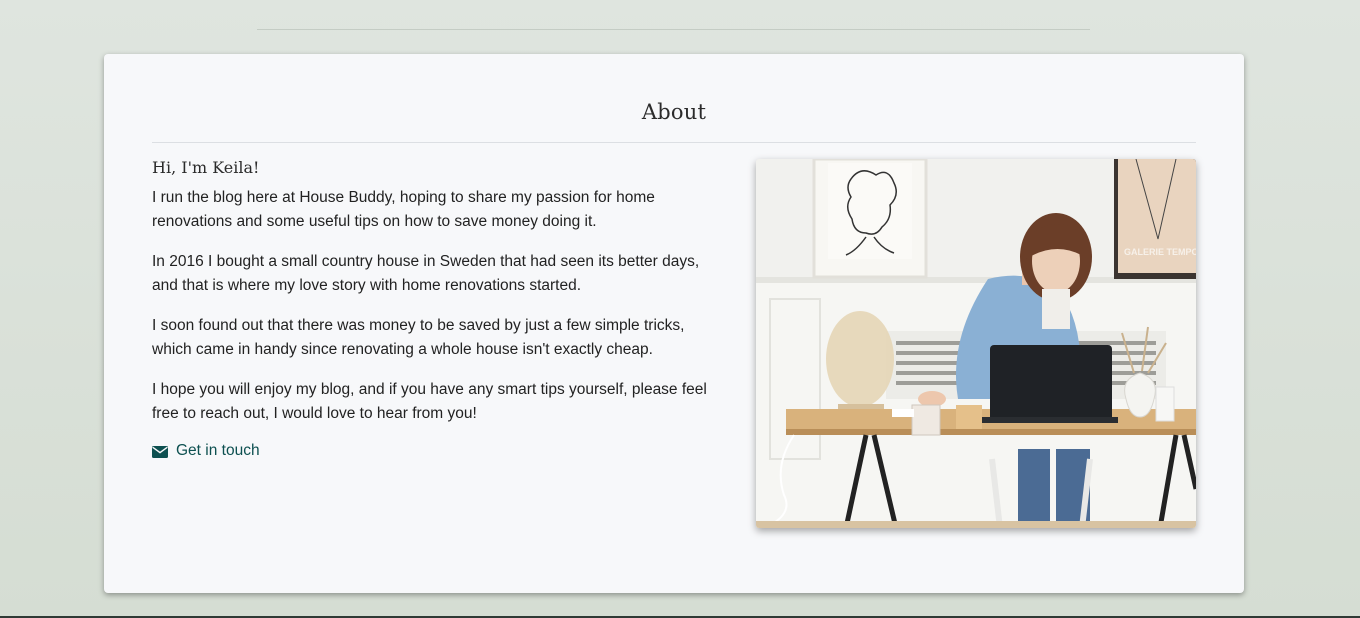 The width and height of the screenshot is (1360, 618). Describe the element at coordinates (673, 29) in the screenshot. I see `header-divider` at that location.